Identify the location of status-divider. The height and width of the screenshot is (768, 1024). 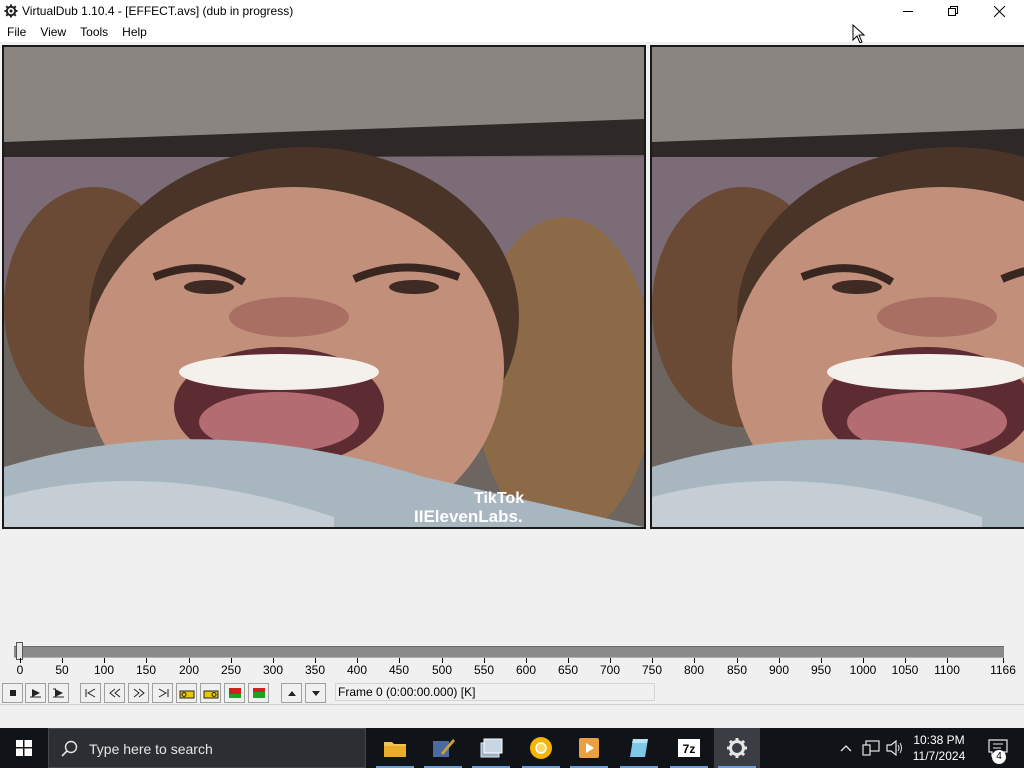
(512, 704).